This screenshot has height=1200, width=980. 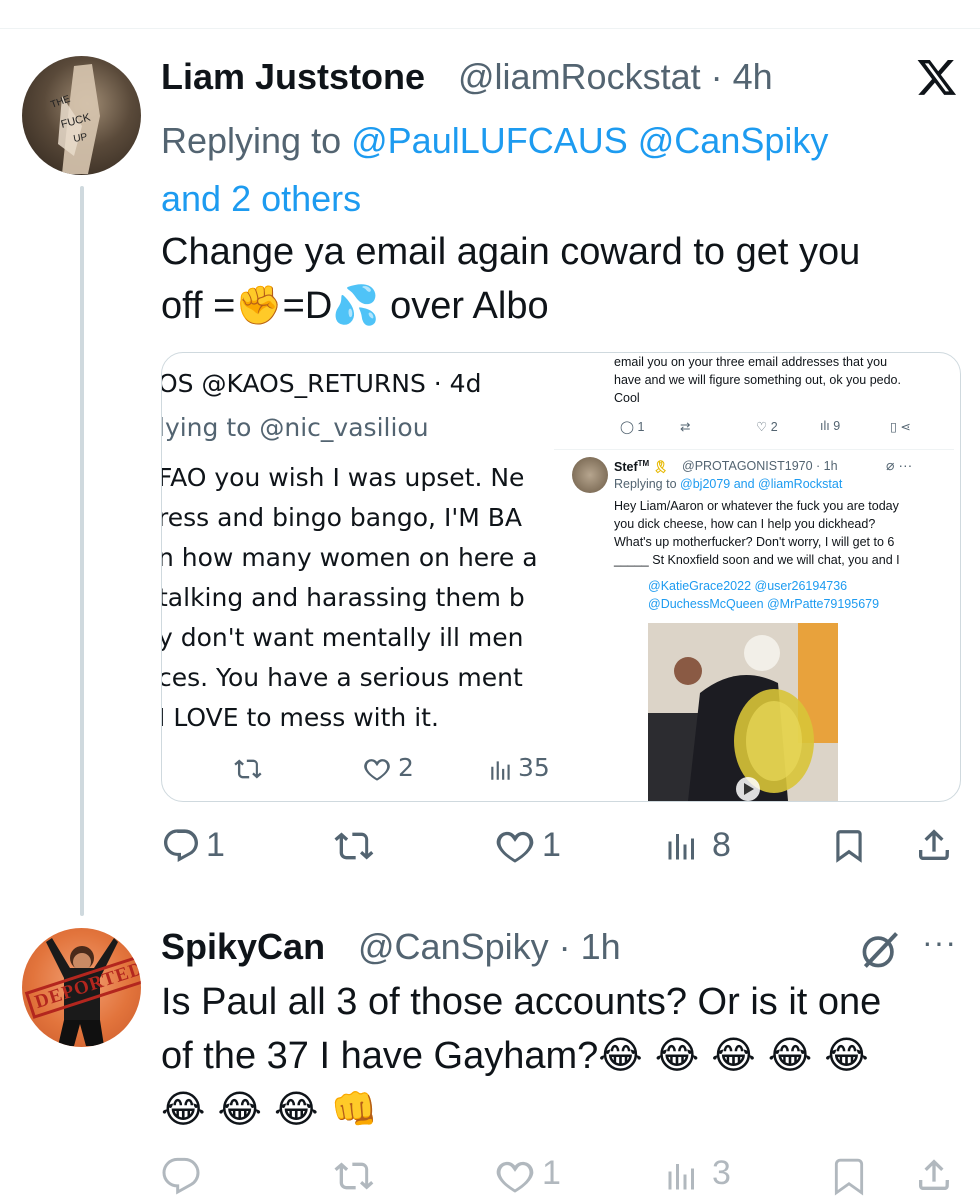 I want to click on grok-icon, so click(x=880, y=950).